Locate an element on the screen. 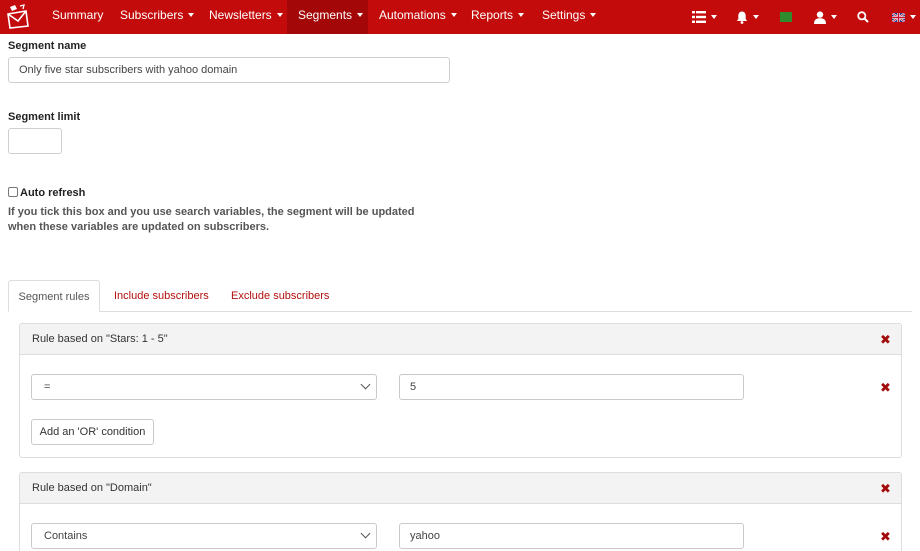 Image resolution: width=920 pixels, height=551 pixels. tab-segment-rules: Segment rules is located at coordinates (54, 296).